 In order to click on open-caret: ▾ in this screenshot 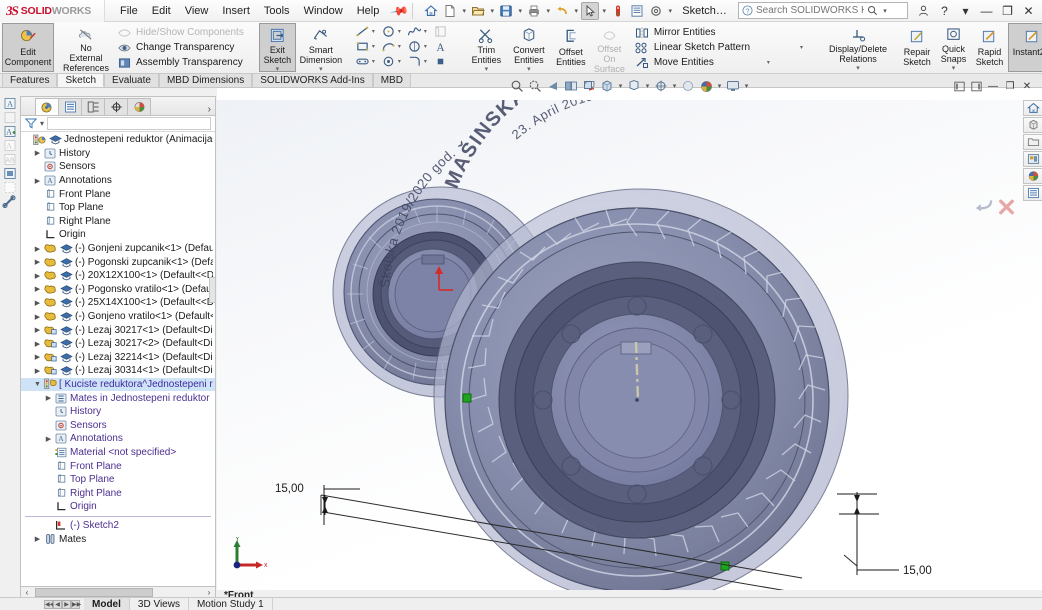, I will do `click(492, 11)`.